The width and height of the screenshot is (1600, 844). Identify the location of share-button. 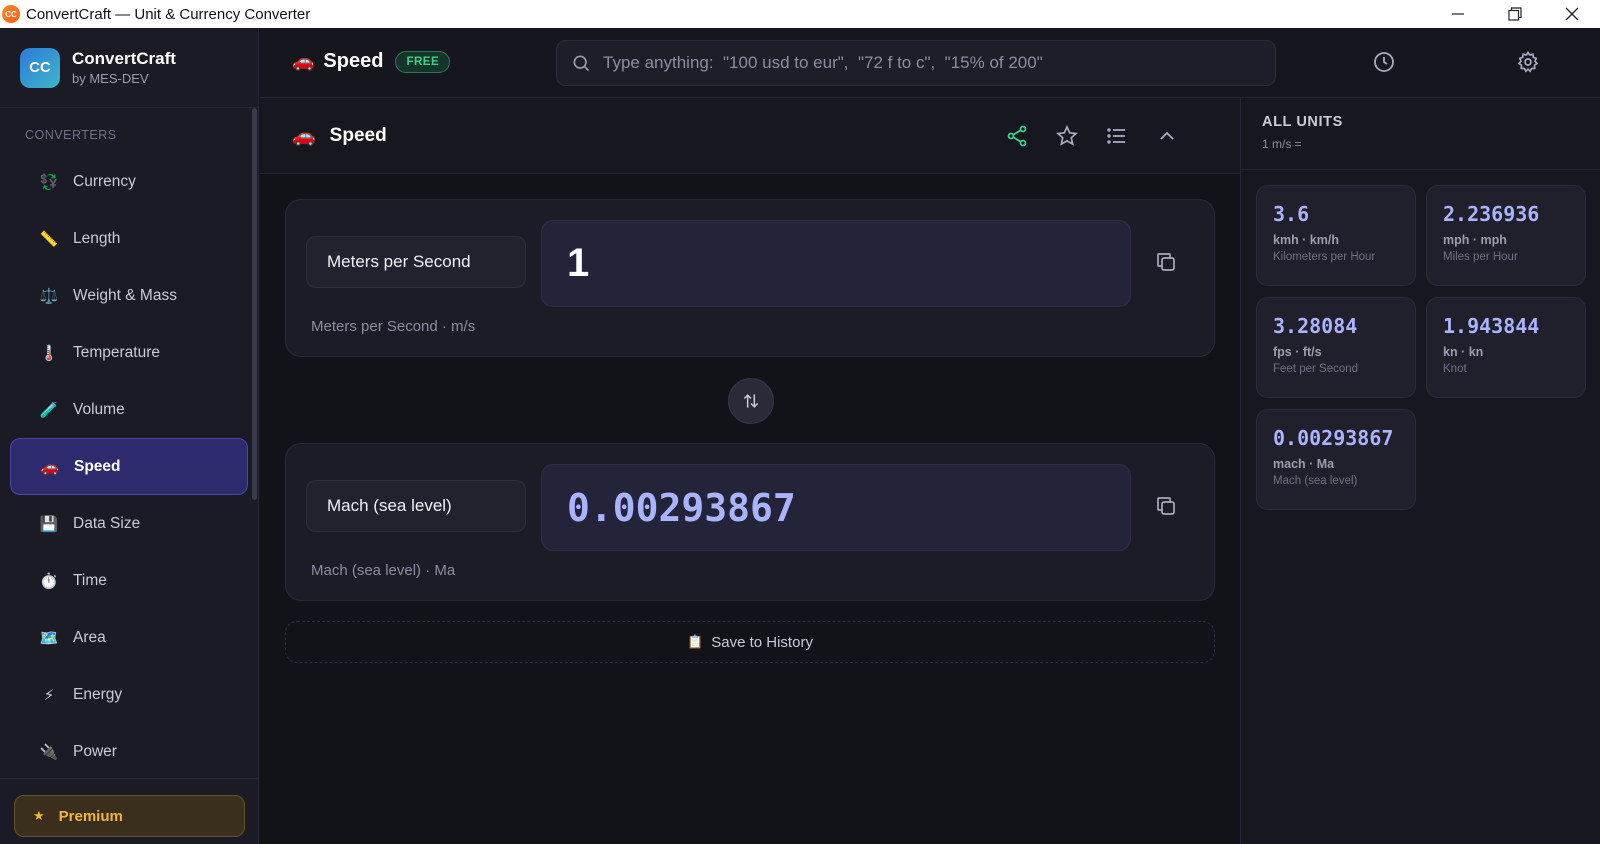
(1017, 136).